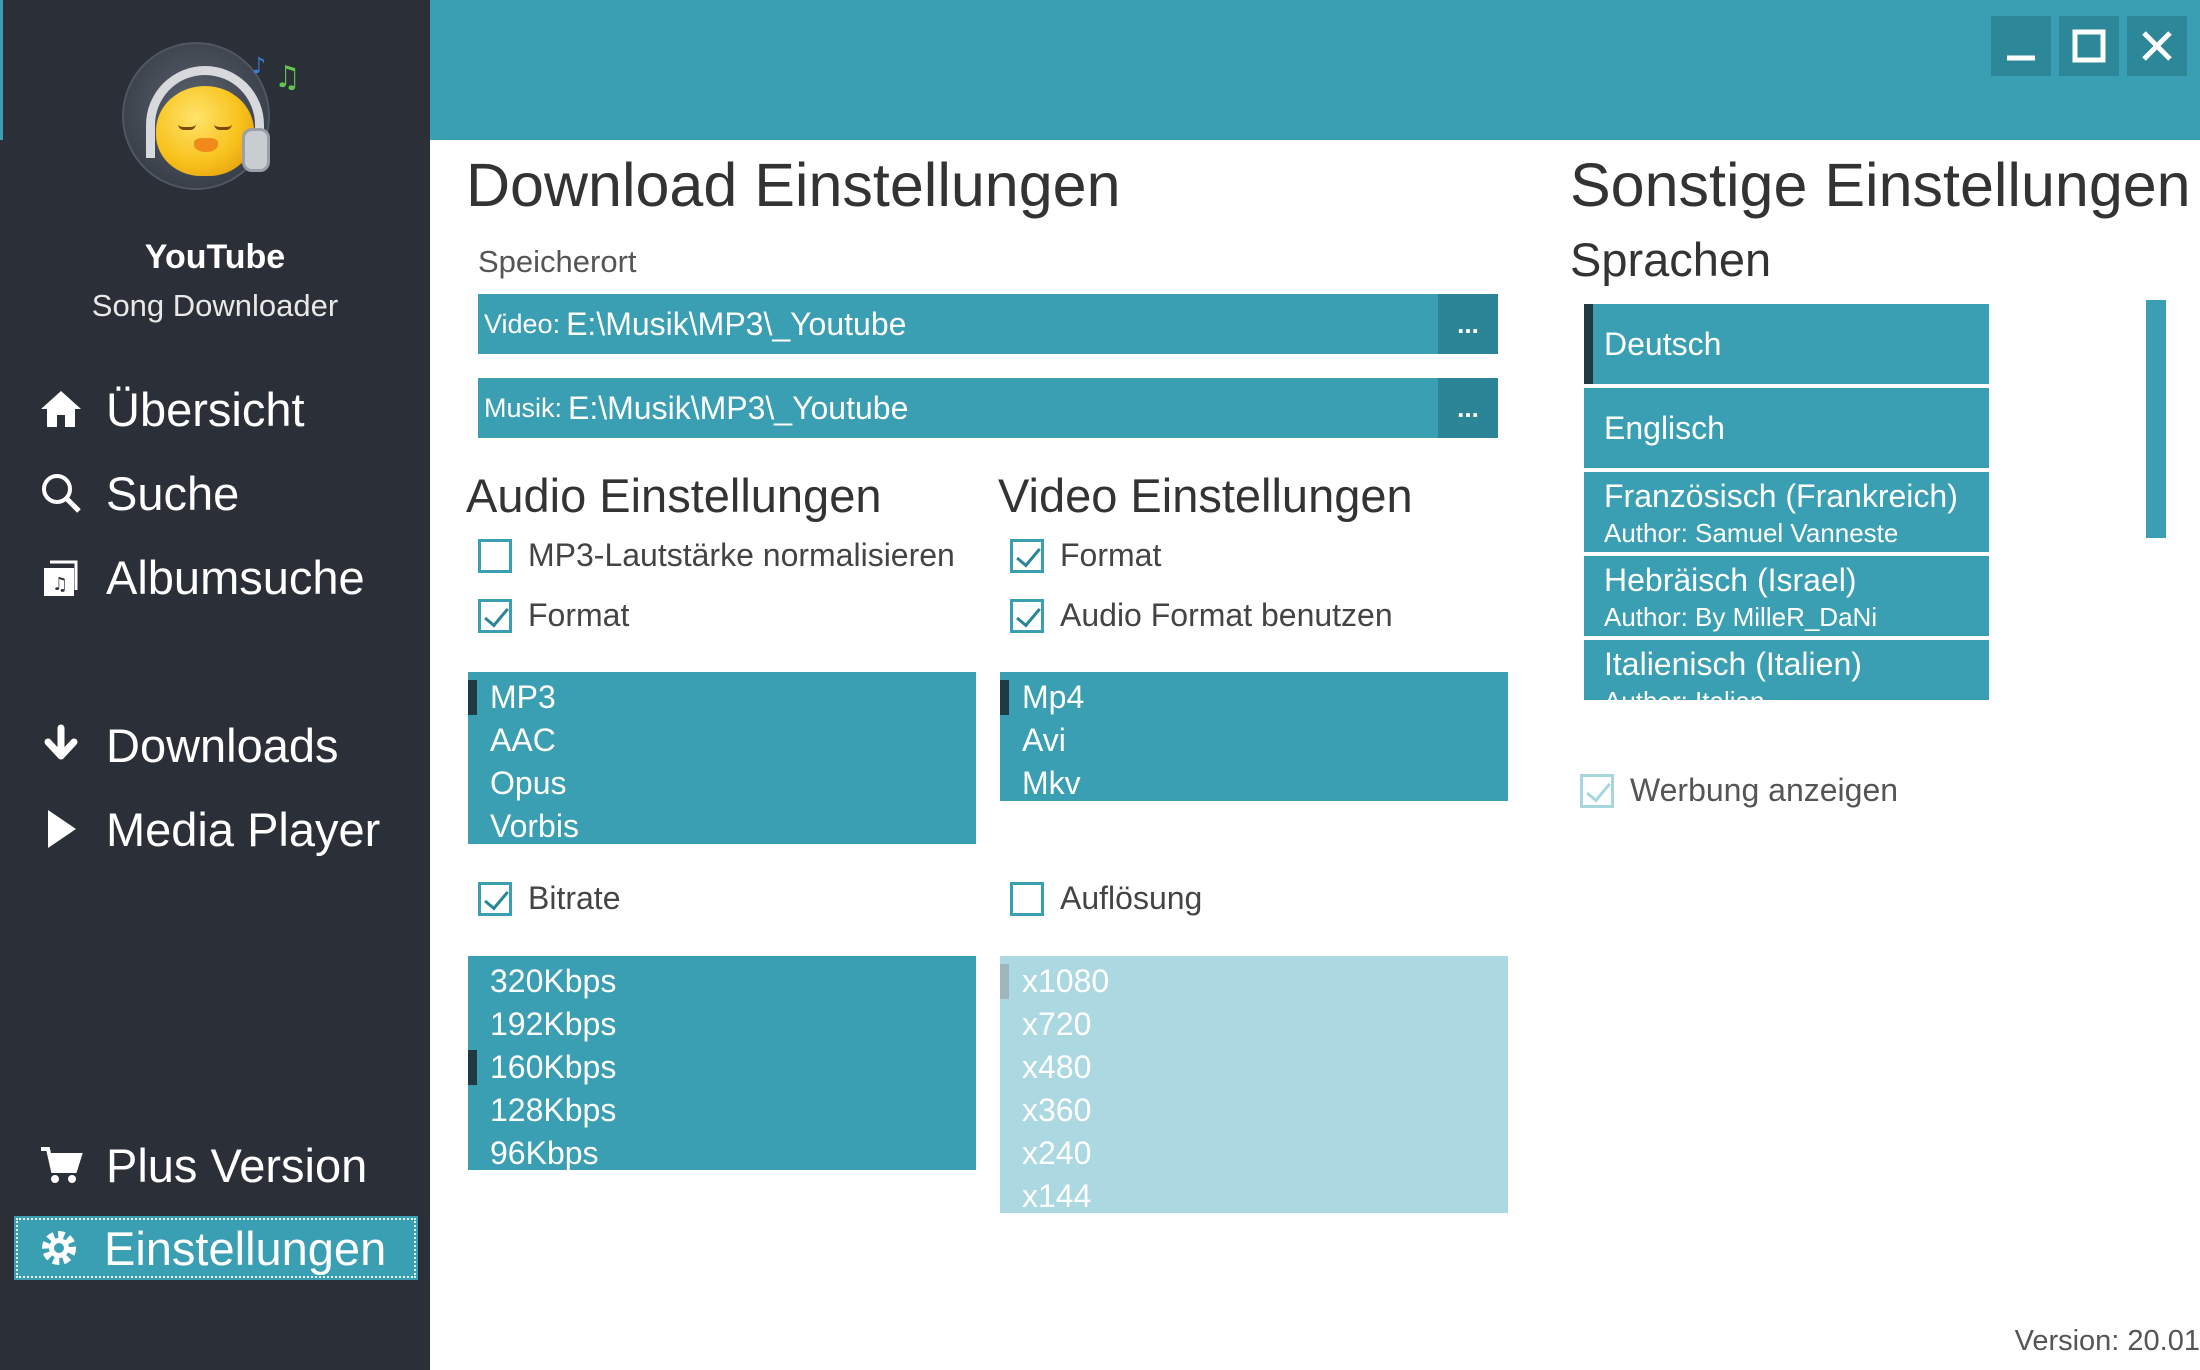  What do you see at coordinates (173, 493) in the screenshot?
I see `nav-label: Suche` at bounding box center [173, 493].